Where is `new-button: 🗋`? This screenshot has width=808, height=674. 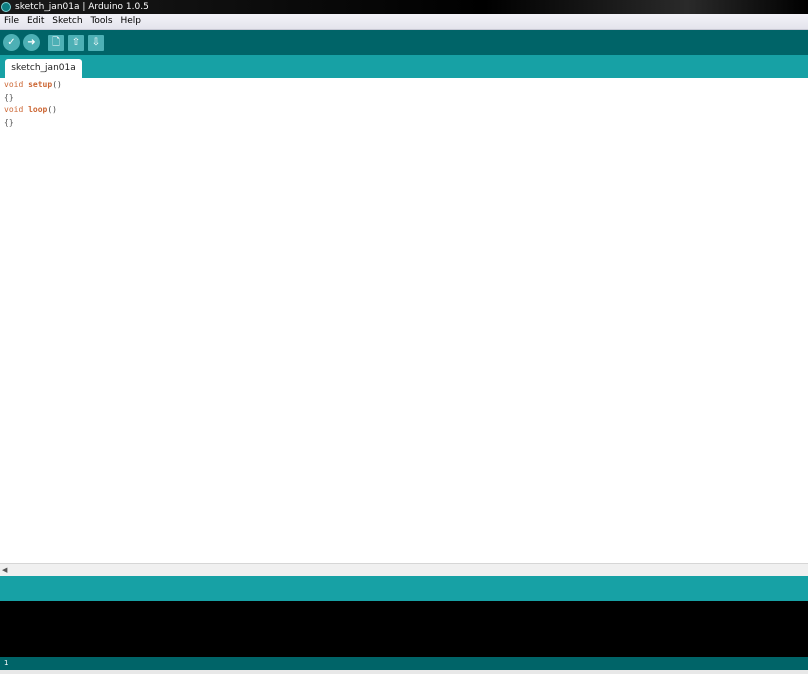 new-button: 🗋 is located at coordinates (56, 43).